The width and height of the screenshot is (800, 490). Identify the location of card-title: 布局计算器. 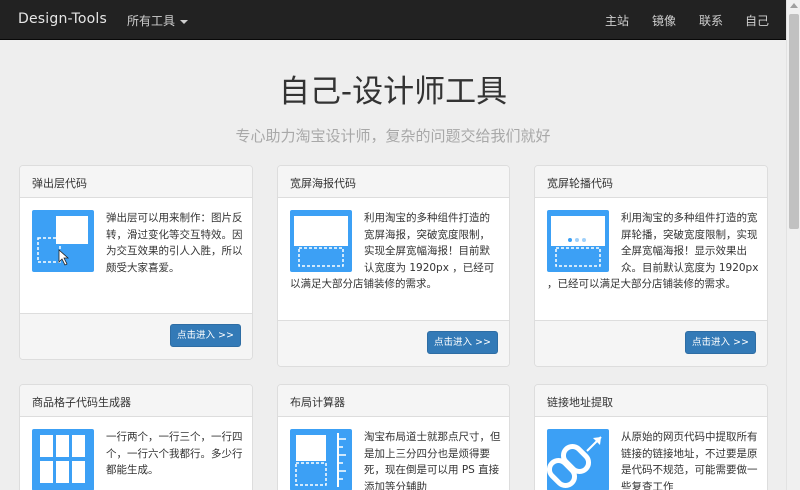
(393, 401).